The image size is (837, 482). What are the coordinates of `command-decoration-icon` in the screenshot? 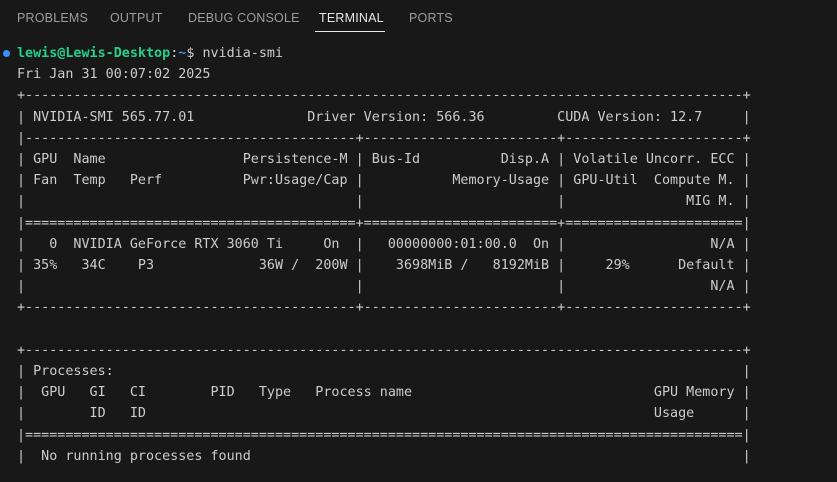 It's located at (6, 53).